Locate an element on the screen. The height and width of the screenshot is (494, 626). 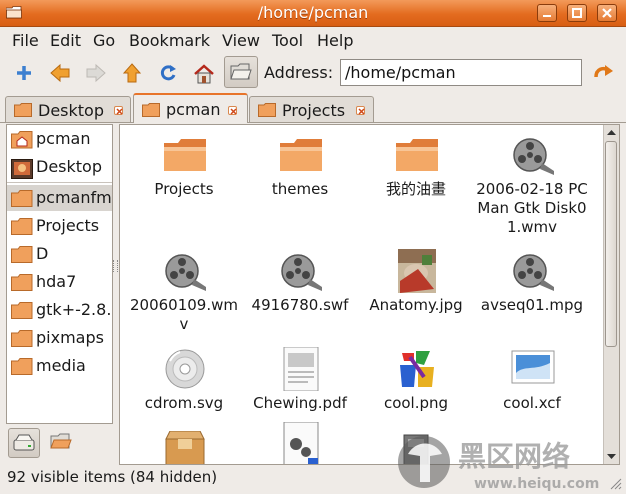
back-button is located at coordinates (60, 73).